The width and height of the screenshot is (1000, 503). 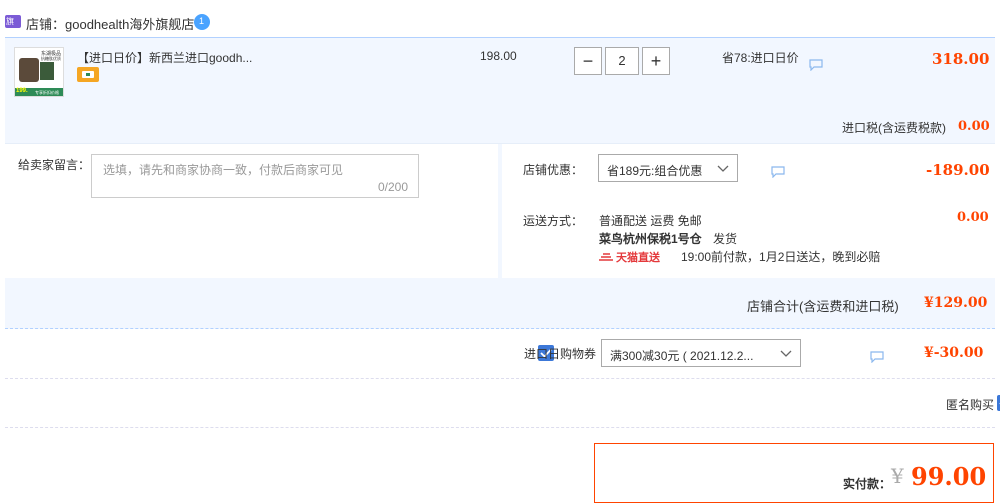 I want to click on flagship-store-icon: 旗舰, so click(x=13, y=26).